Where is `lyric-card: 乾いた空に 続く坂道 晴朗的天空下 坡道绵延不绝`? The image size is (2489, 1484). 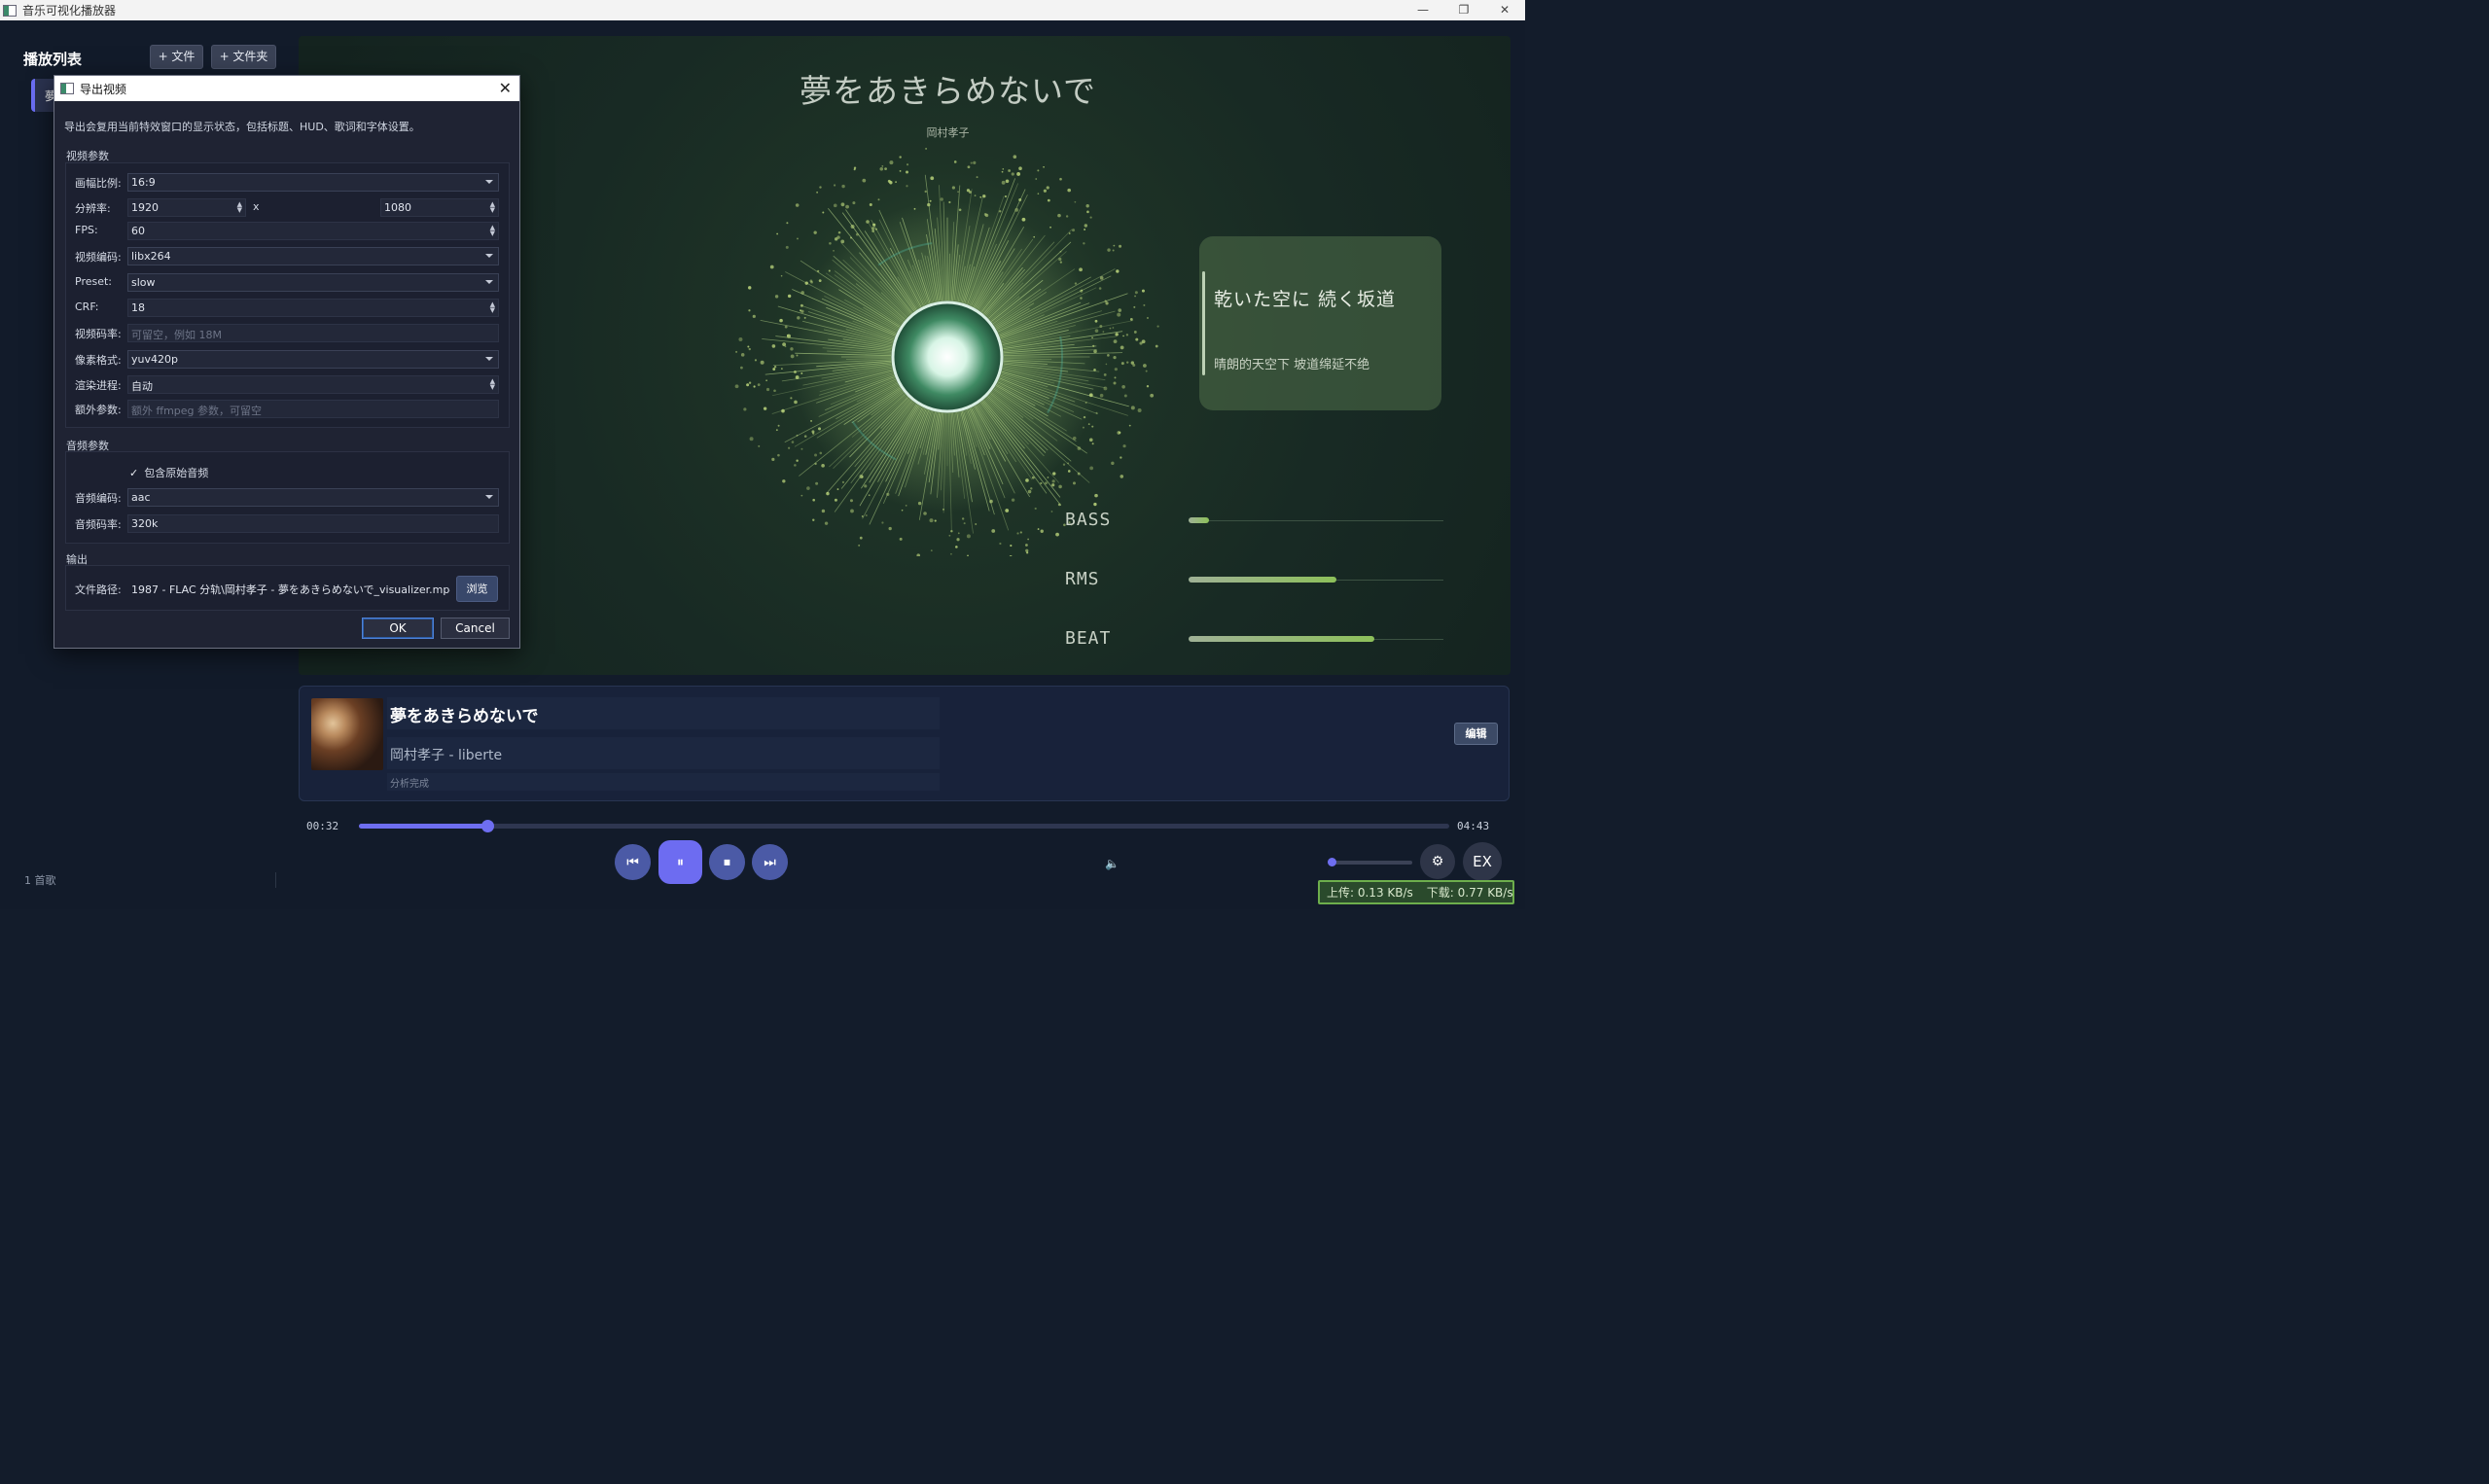
lyric-card: 乾いた空に 続く坂道 晴朗的天空下 坡道绵延不绝 is located at coordinates (1320, 323).